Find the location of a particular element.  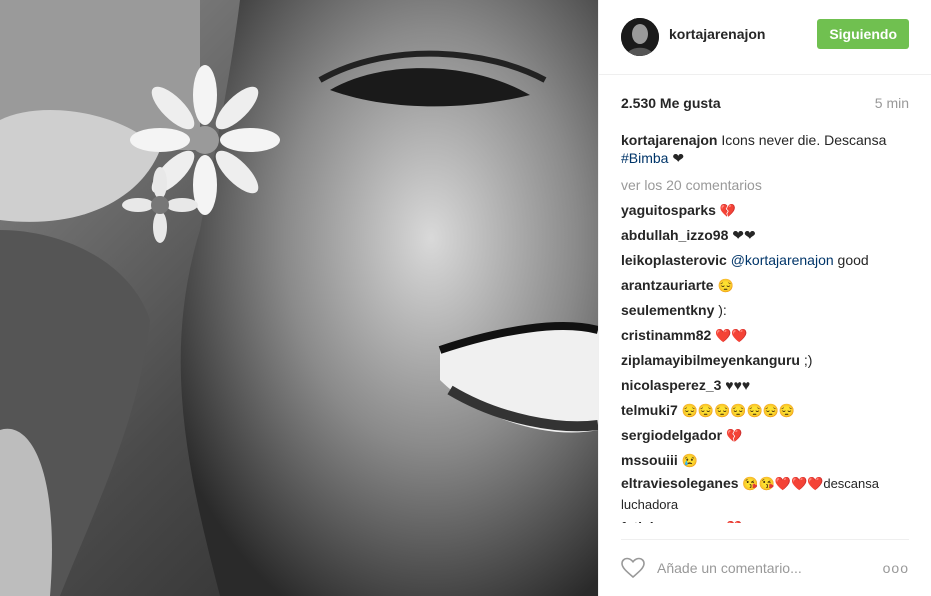

avatar is located at coordinates (640, 37).